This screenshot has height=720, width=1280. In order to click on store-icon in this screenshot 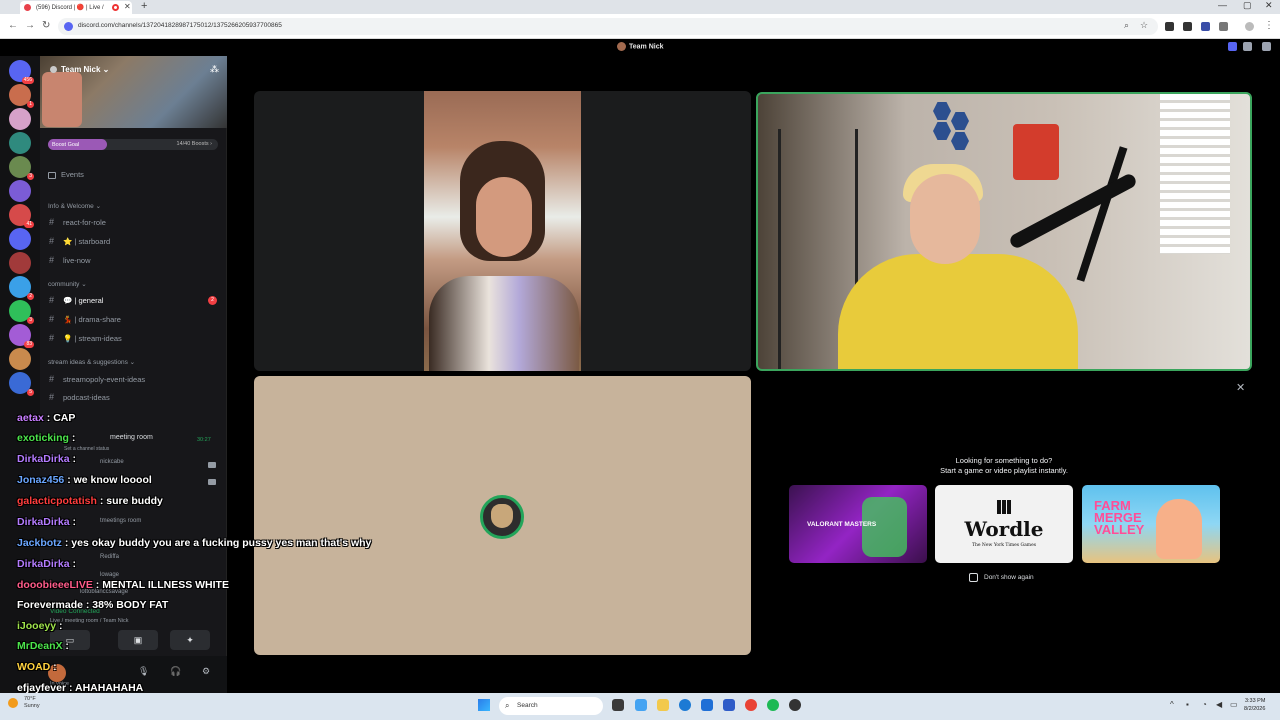, I will do `click(707, 705)`.